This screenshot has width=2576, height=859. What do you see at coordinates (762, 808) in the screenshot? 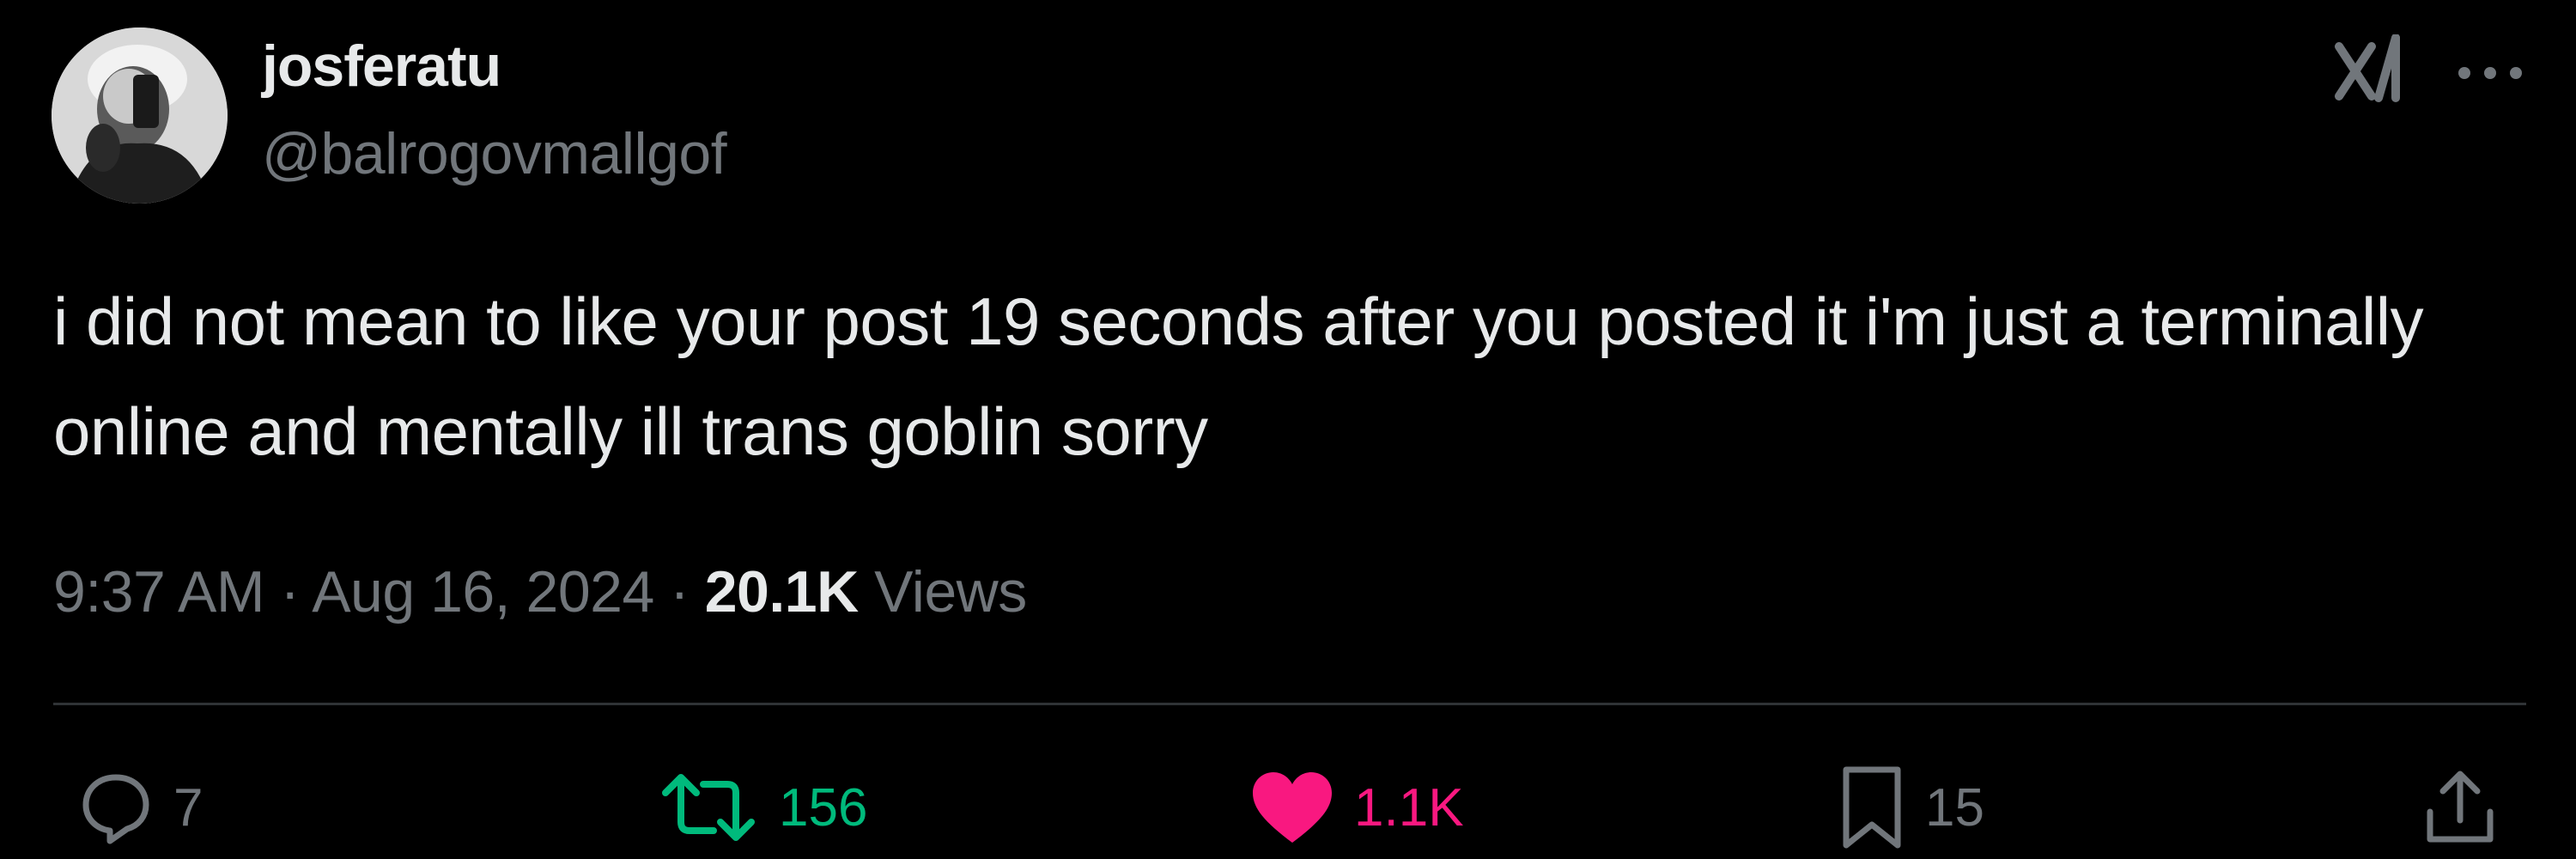
I see `repost-button: 156` at bounding box center [762, 808].